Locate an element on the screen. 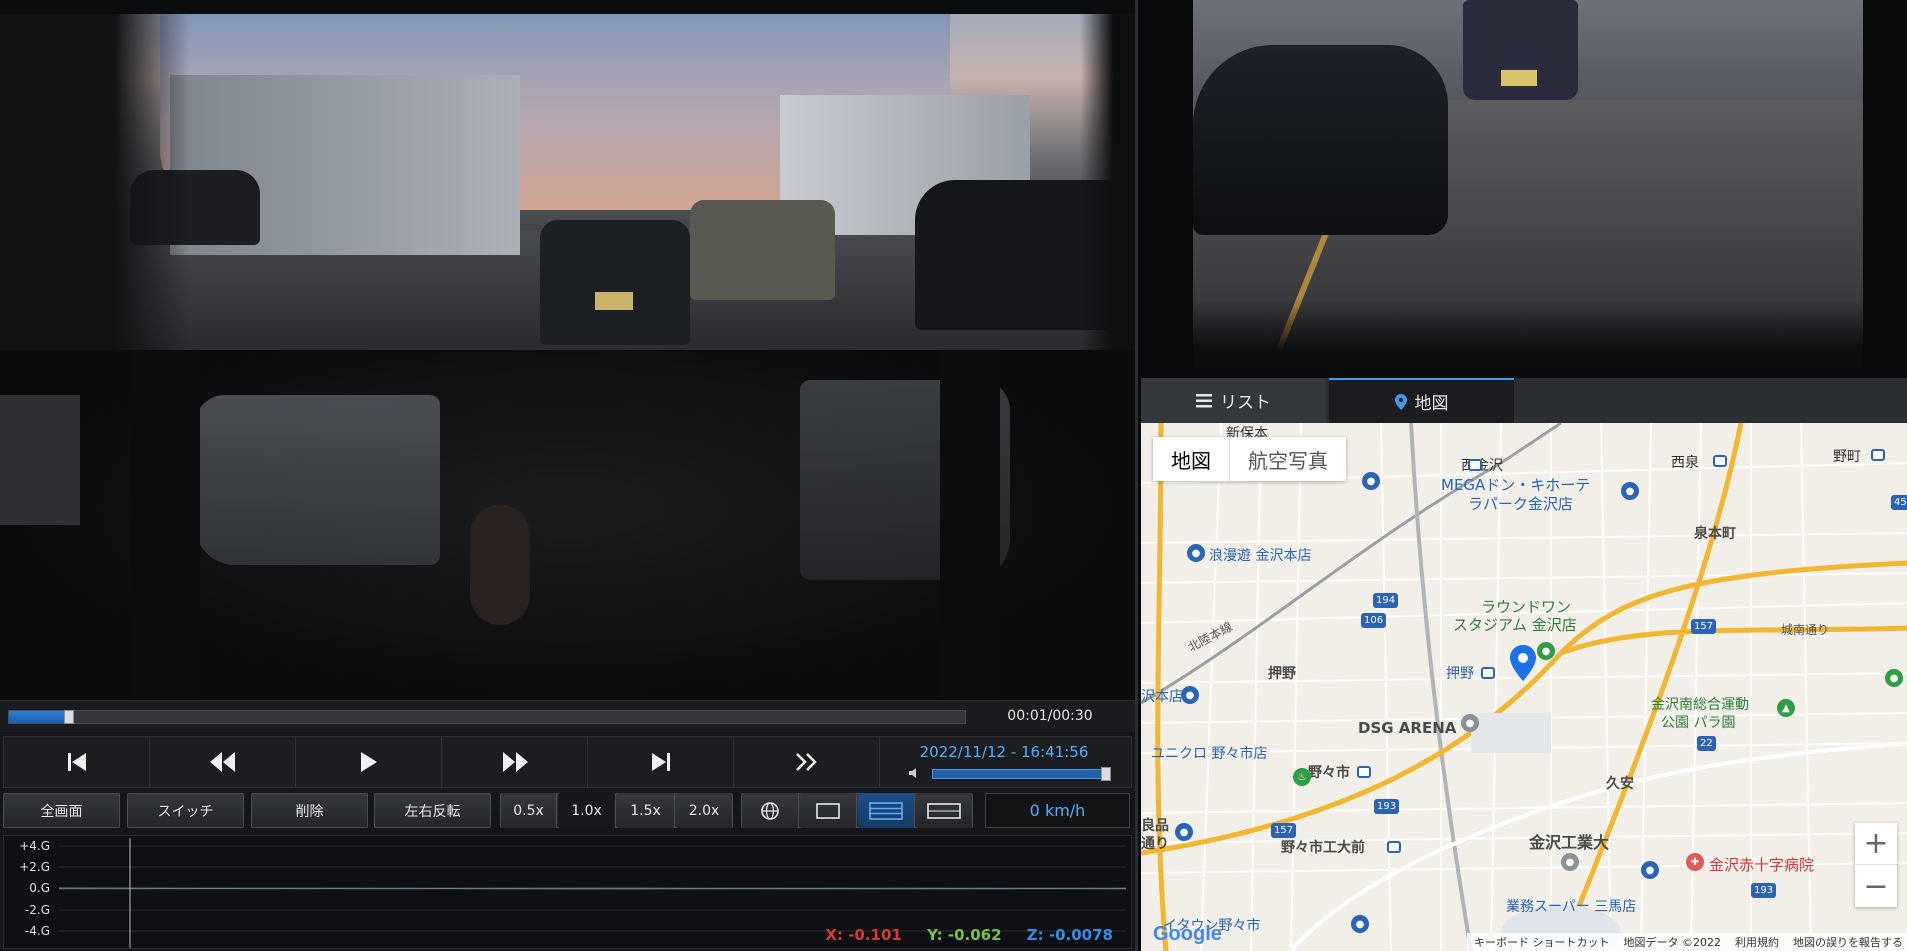 This screenshot has height=951, width=1907. view-panorama-button is located at coordinates (944, 810).